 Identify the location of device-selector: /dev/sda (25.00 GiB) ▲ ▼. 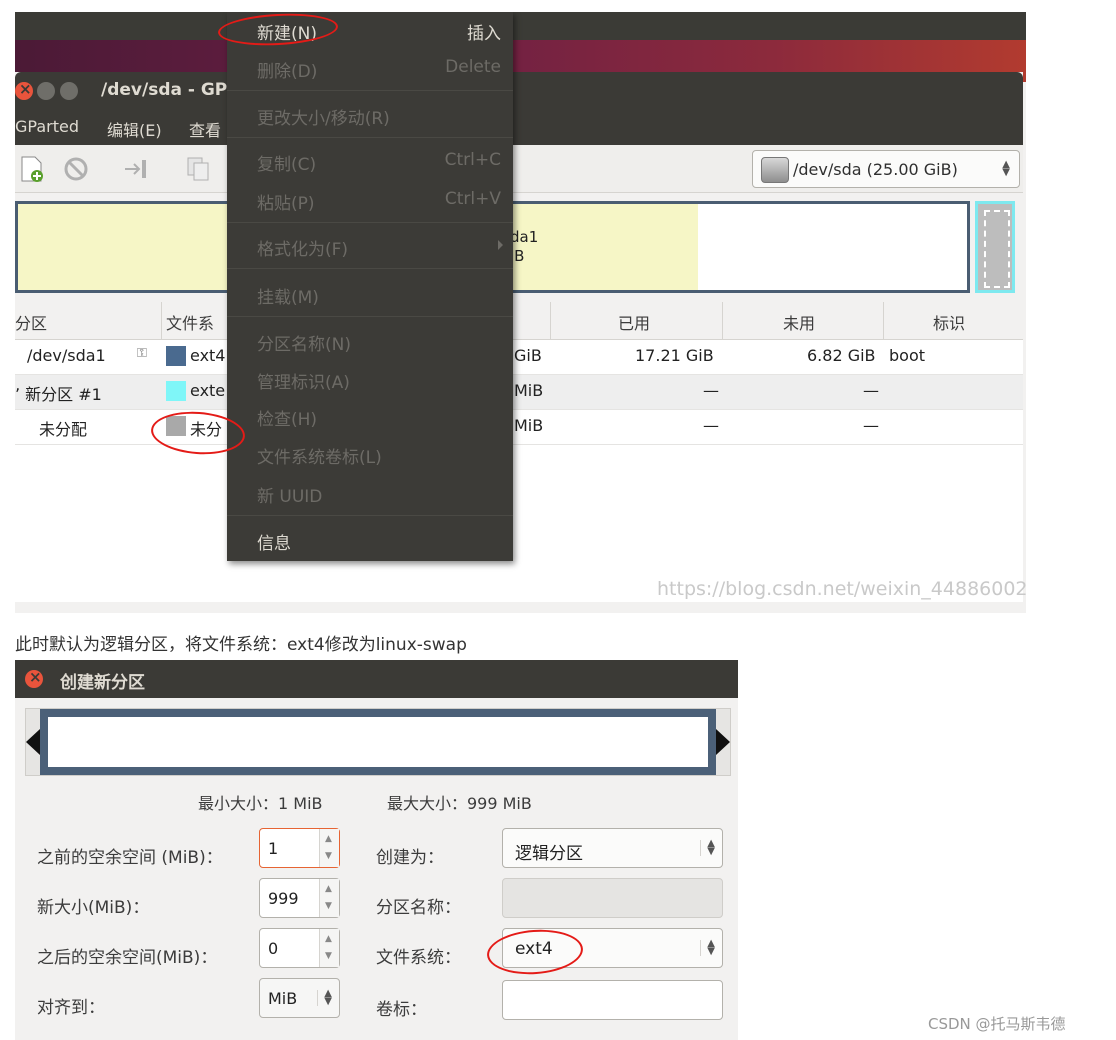
(886, 169).